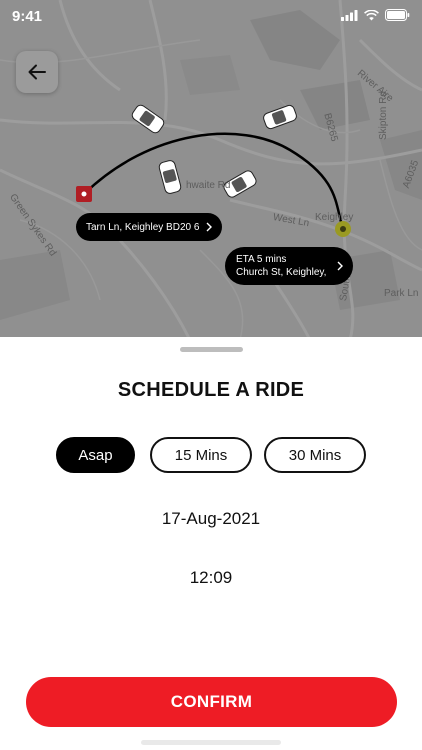  I want to click on street-label: Keighley, so click(334, 217).